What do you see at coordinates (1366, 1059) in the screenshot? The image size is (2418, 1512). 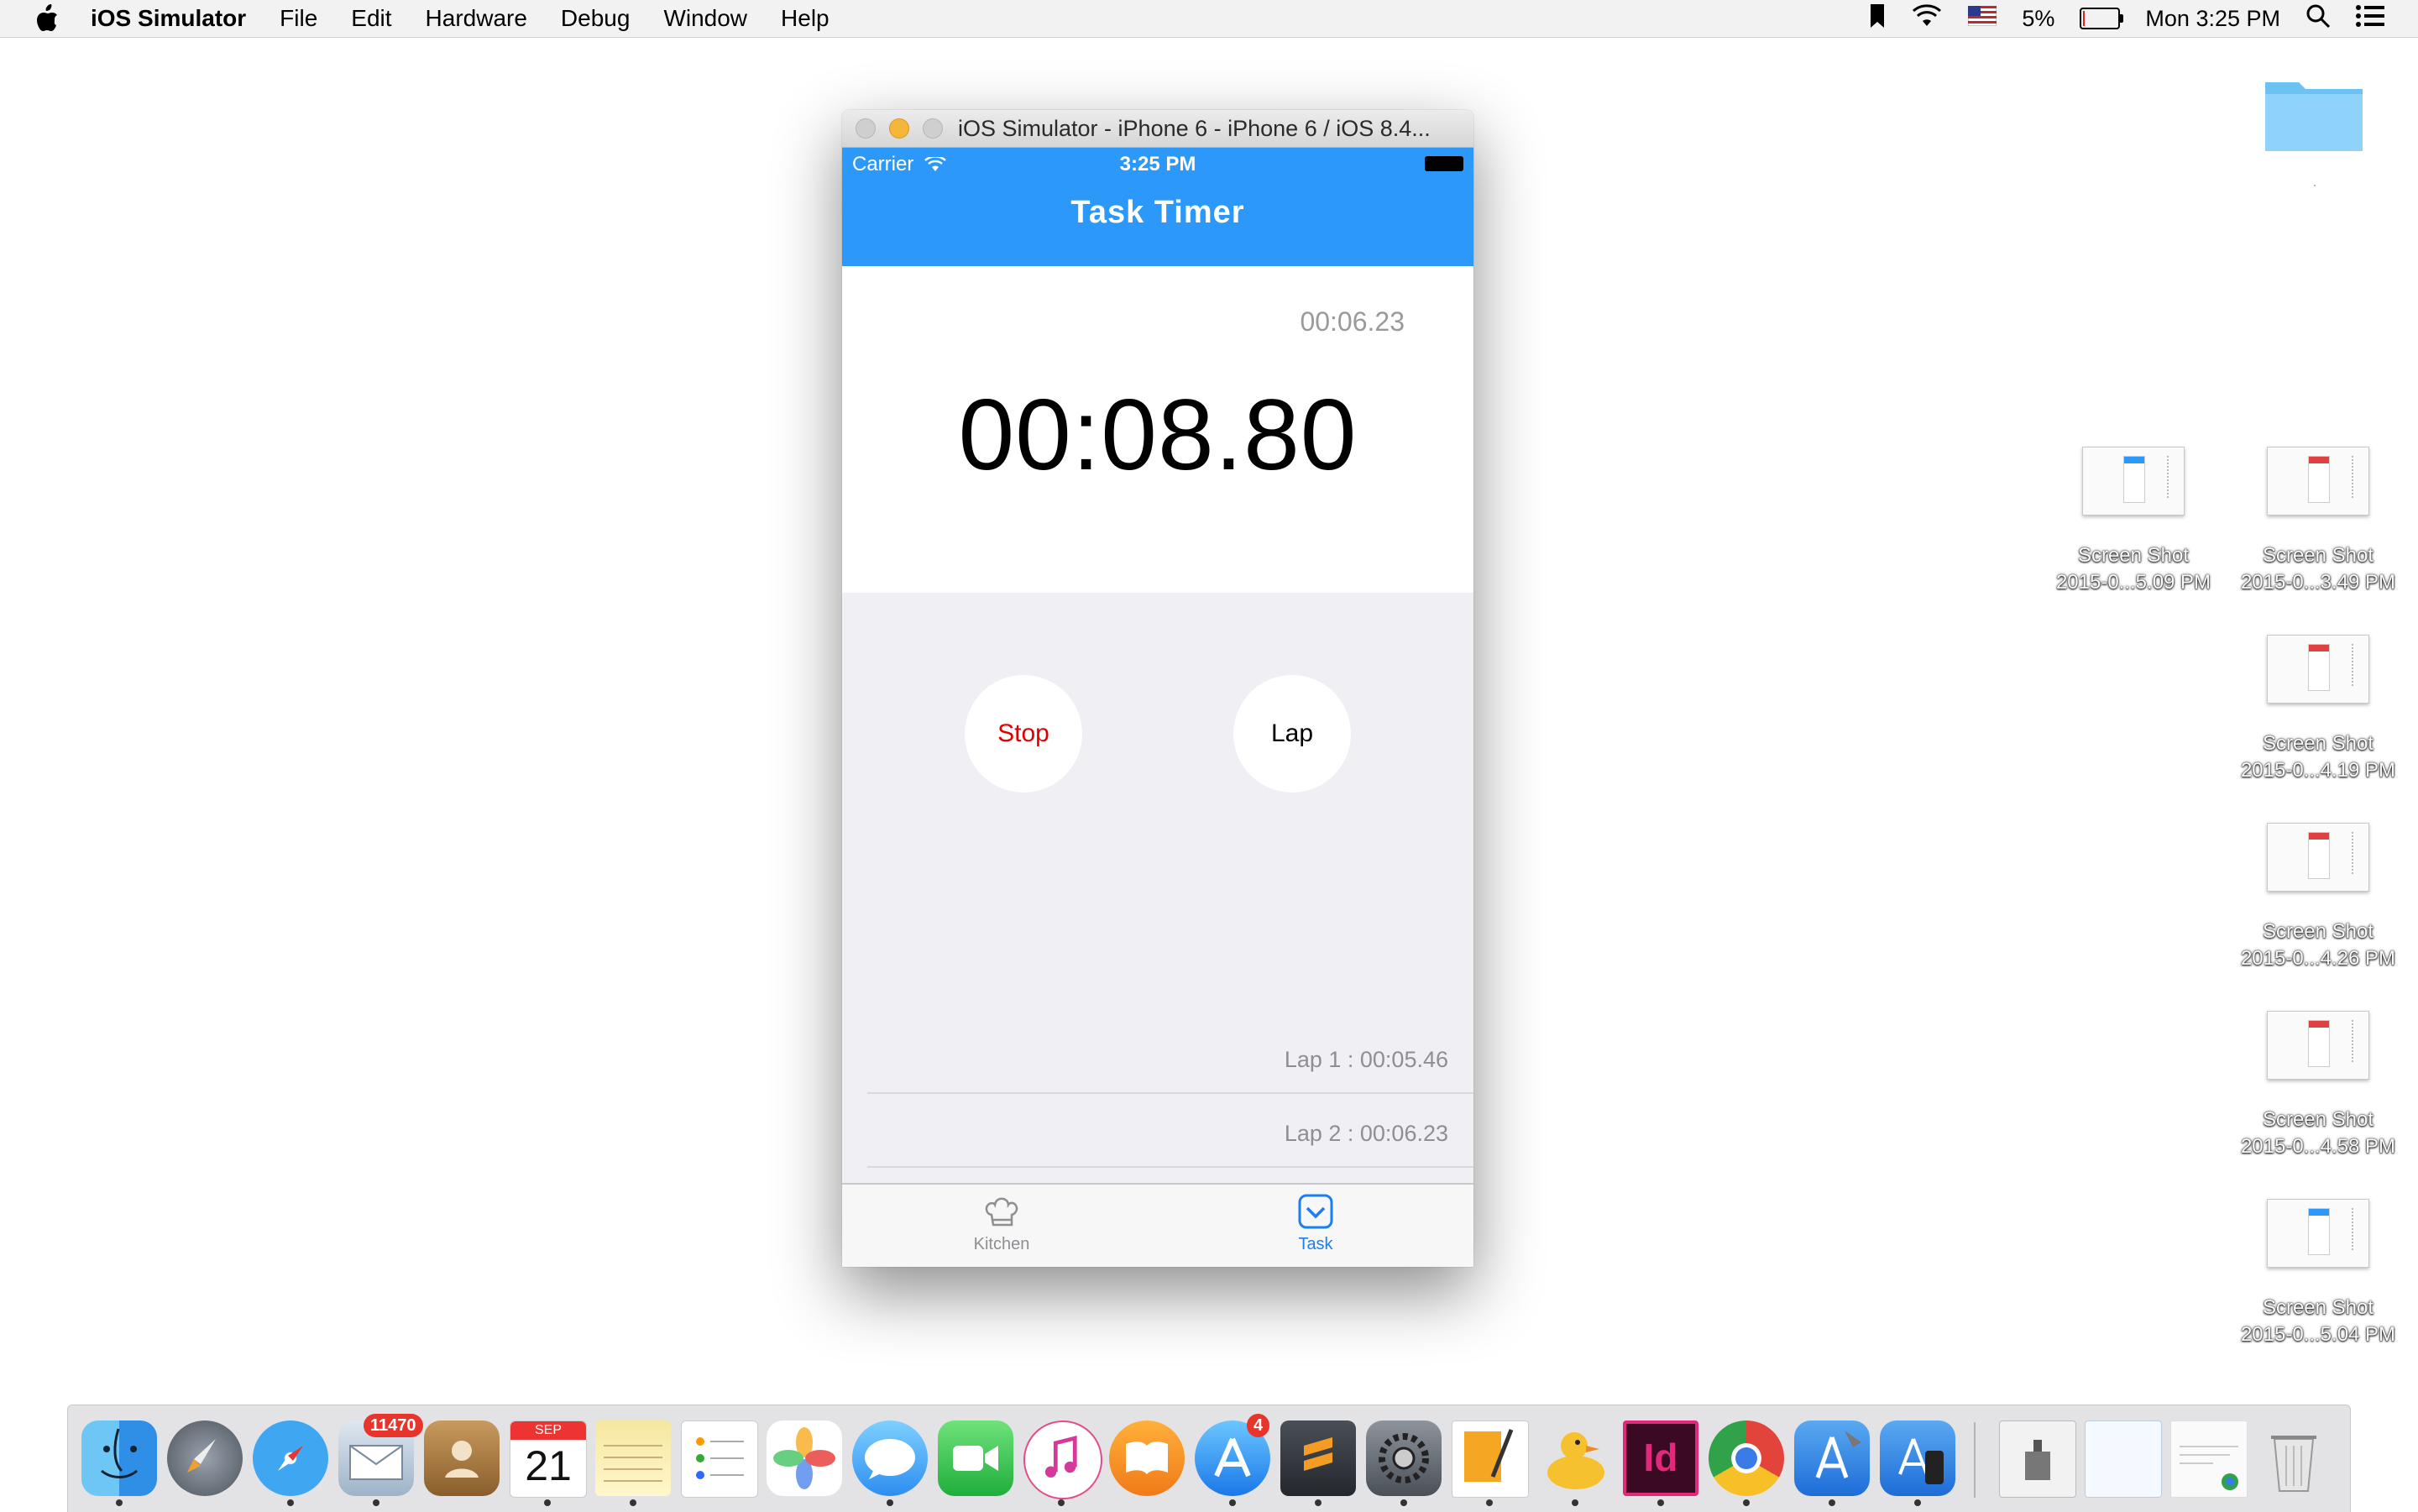 I see `lap-row-label: Lap 1 : 00:05.46` at bounding box center [1366, 1059].